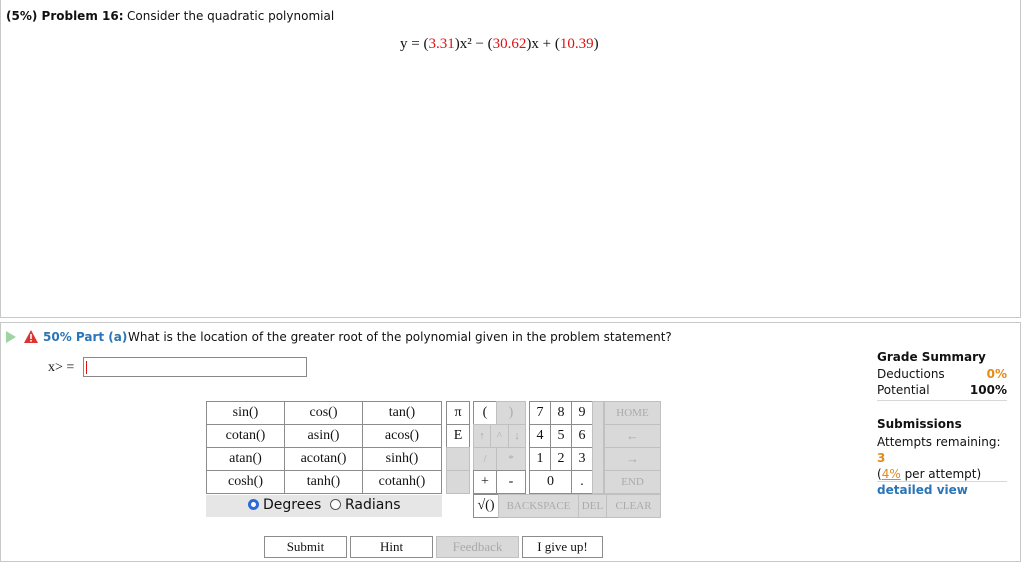  What do you see at coordinates (323, 413) in the screenshot?
I see `cos-key: cos()` at bounding box center [323, 413].